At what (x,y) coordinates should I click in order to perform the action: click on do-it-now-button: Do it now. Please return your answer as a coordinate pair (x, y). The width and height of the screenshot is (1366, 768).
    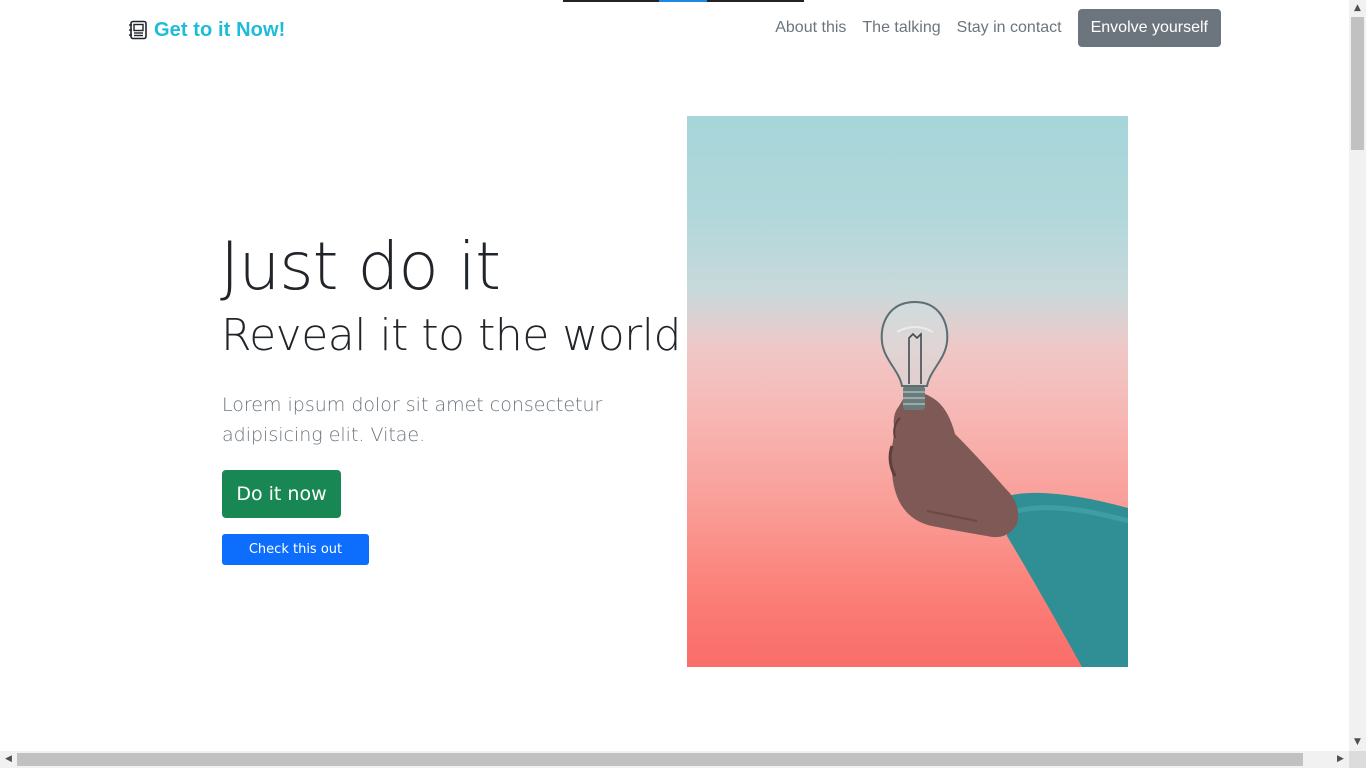
    Looking at the image, I should click on (281, 494).